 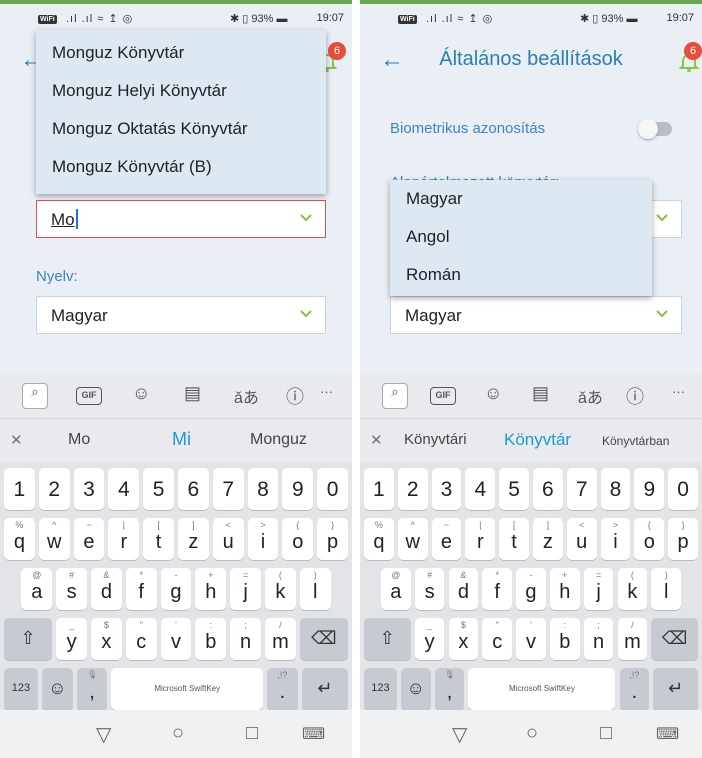 I want to click on key-l: ) l, so click(x=666, y=589).